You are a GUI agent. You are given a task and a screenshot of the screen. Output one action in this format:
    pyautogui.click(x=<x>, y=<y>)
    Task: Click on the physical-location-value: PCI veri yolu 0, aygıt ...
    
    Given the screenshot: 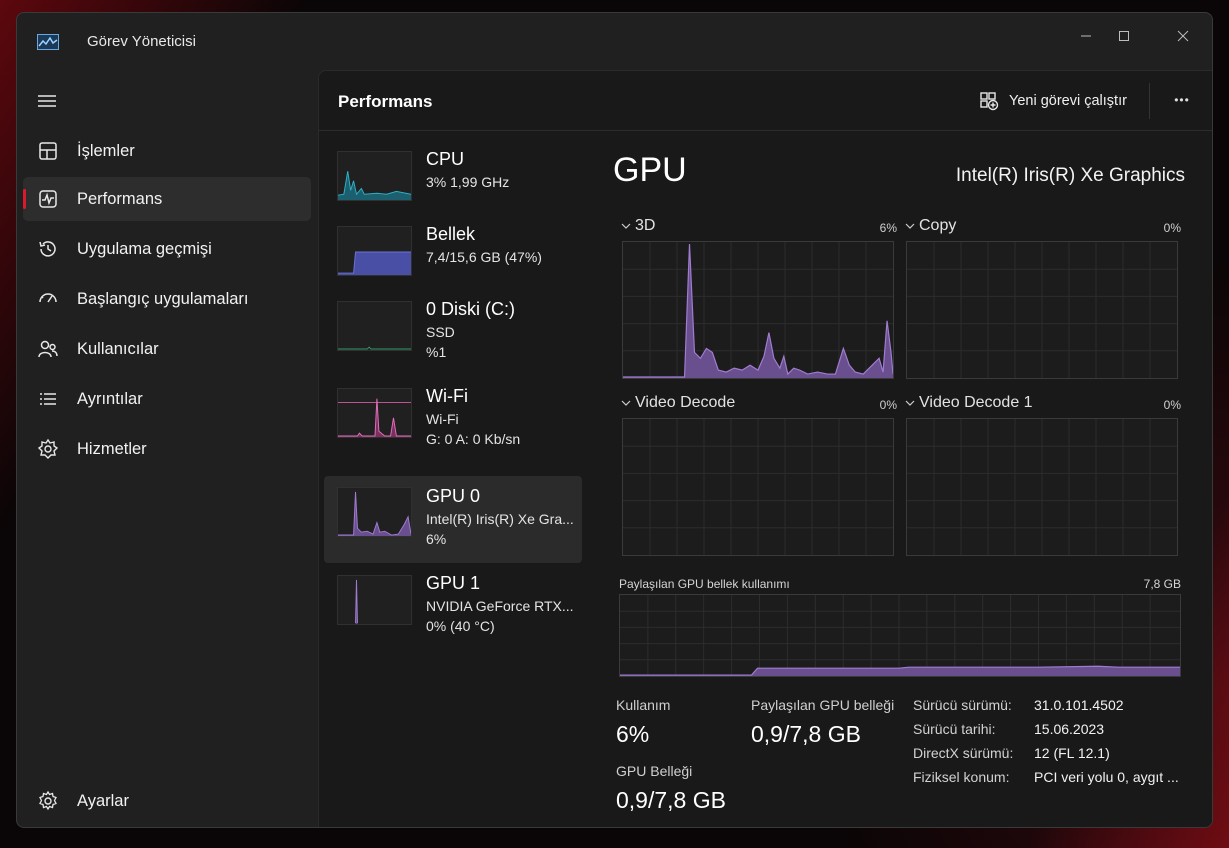 What is the action you would take?
    pyautogui.click(x=1106, y=777)
    